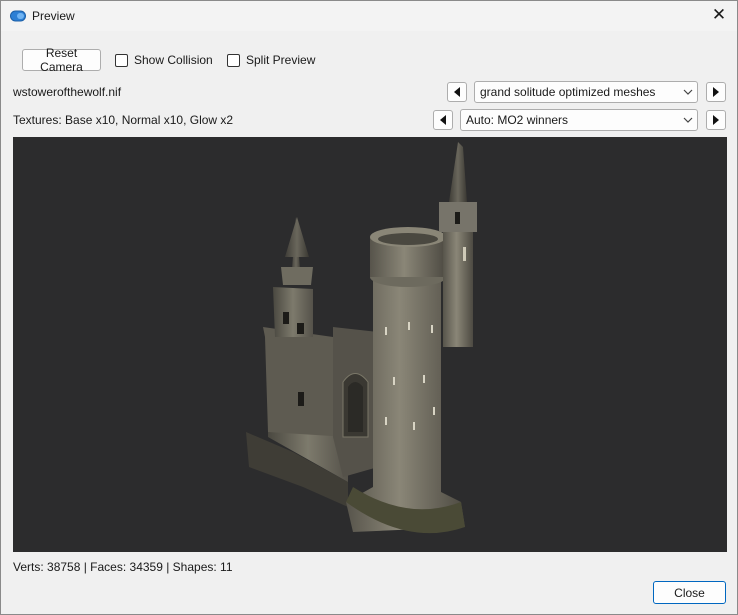  What do you see at coordinates (123, 567) in the screenshot?
I see `mesh-stats: Verts: 38758 | Faces: 34359 | Shapes: 11` at bounding box center [123, 567].